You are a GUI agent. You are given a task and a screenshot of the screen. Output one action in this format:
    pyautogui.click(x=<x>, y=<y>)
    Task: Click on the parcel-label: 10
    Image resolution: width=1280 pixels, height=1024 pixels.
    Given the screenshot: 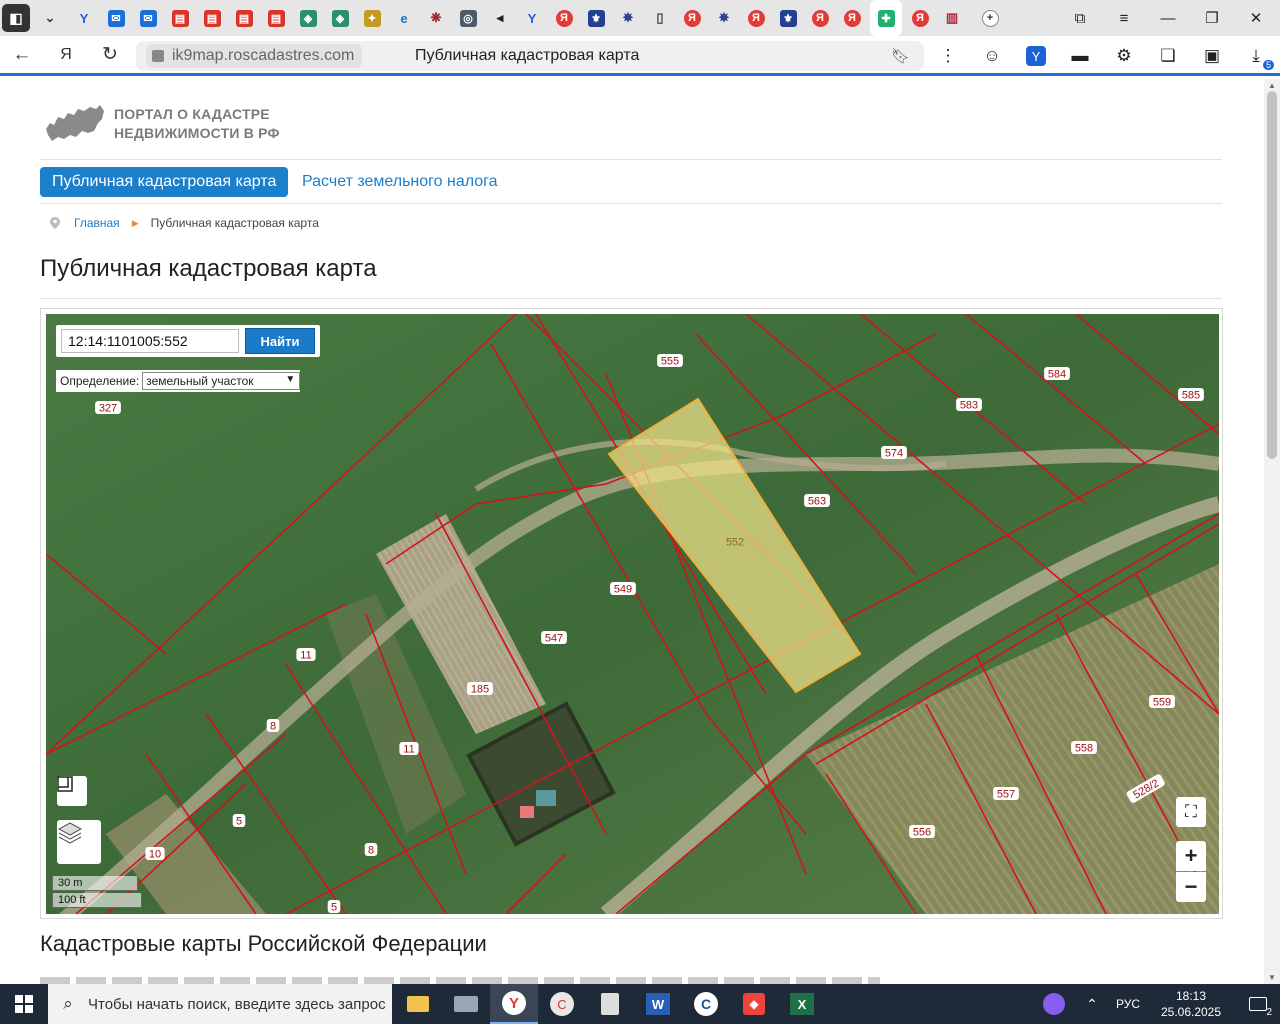 What is the action you would take?
    pyautogui.click(x=155, y=854)
    